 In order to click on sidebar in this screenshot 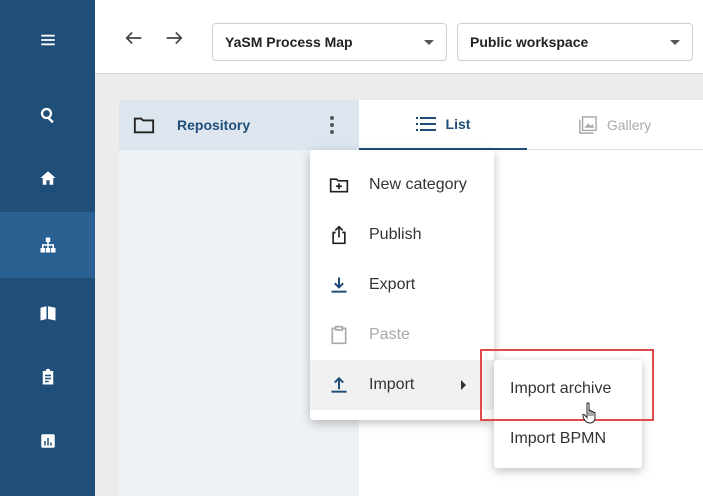, I will do `click(47, 248)`.